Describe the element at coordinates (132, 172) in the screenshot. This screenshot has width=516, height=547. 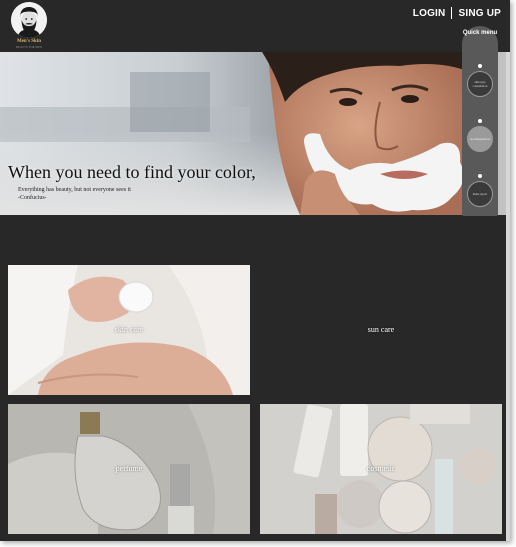
I see `hero-headline: When you need to find your color,` at that location.